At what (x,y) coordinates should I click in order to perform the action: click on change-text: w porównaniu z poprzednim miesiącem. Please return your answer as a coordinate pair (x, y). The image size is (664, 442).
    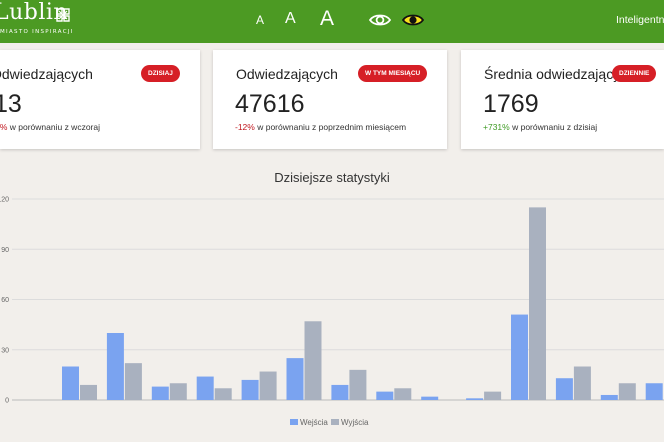
    Looking at the image, I should click on (332, 127).